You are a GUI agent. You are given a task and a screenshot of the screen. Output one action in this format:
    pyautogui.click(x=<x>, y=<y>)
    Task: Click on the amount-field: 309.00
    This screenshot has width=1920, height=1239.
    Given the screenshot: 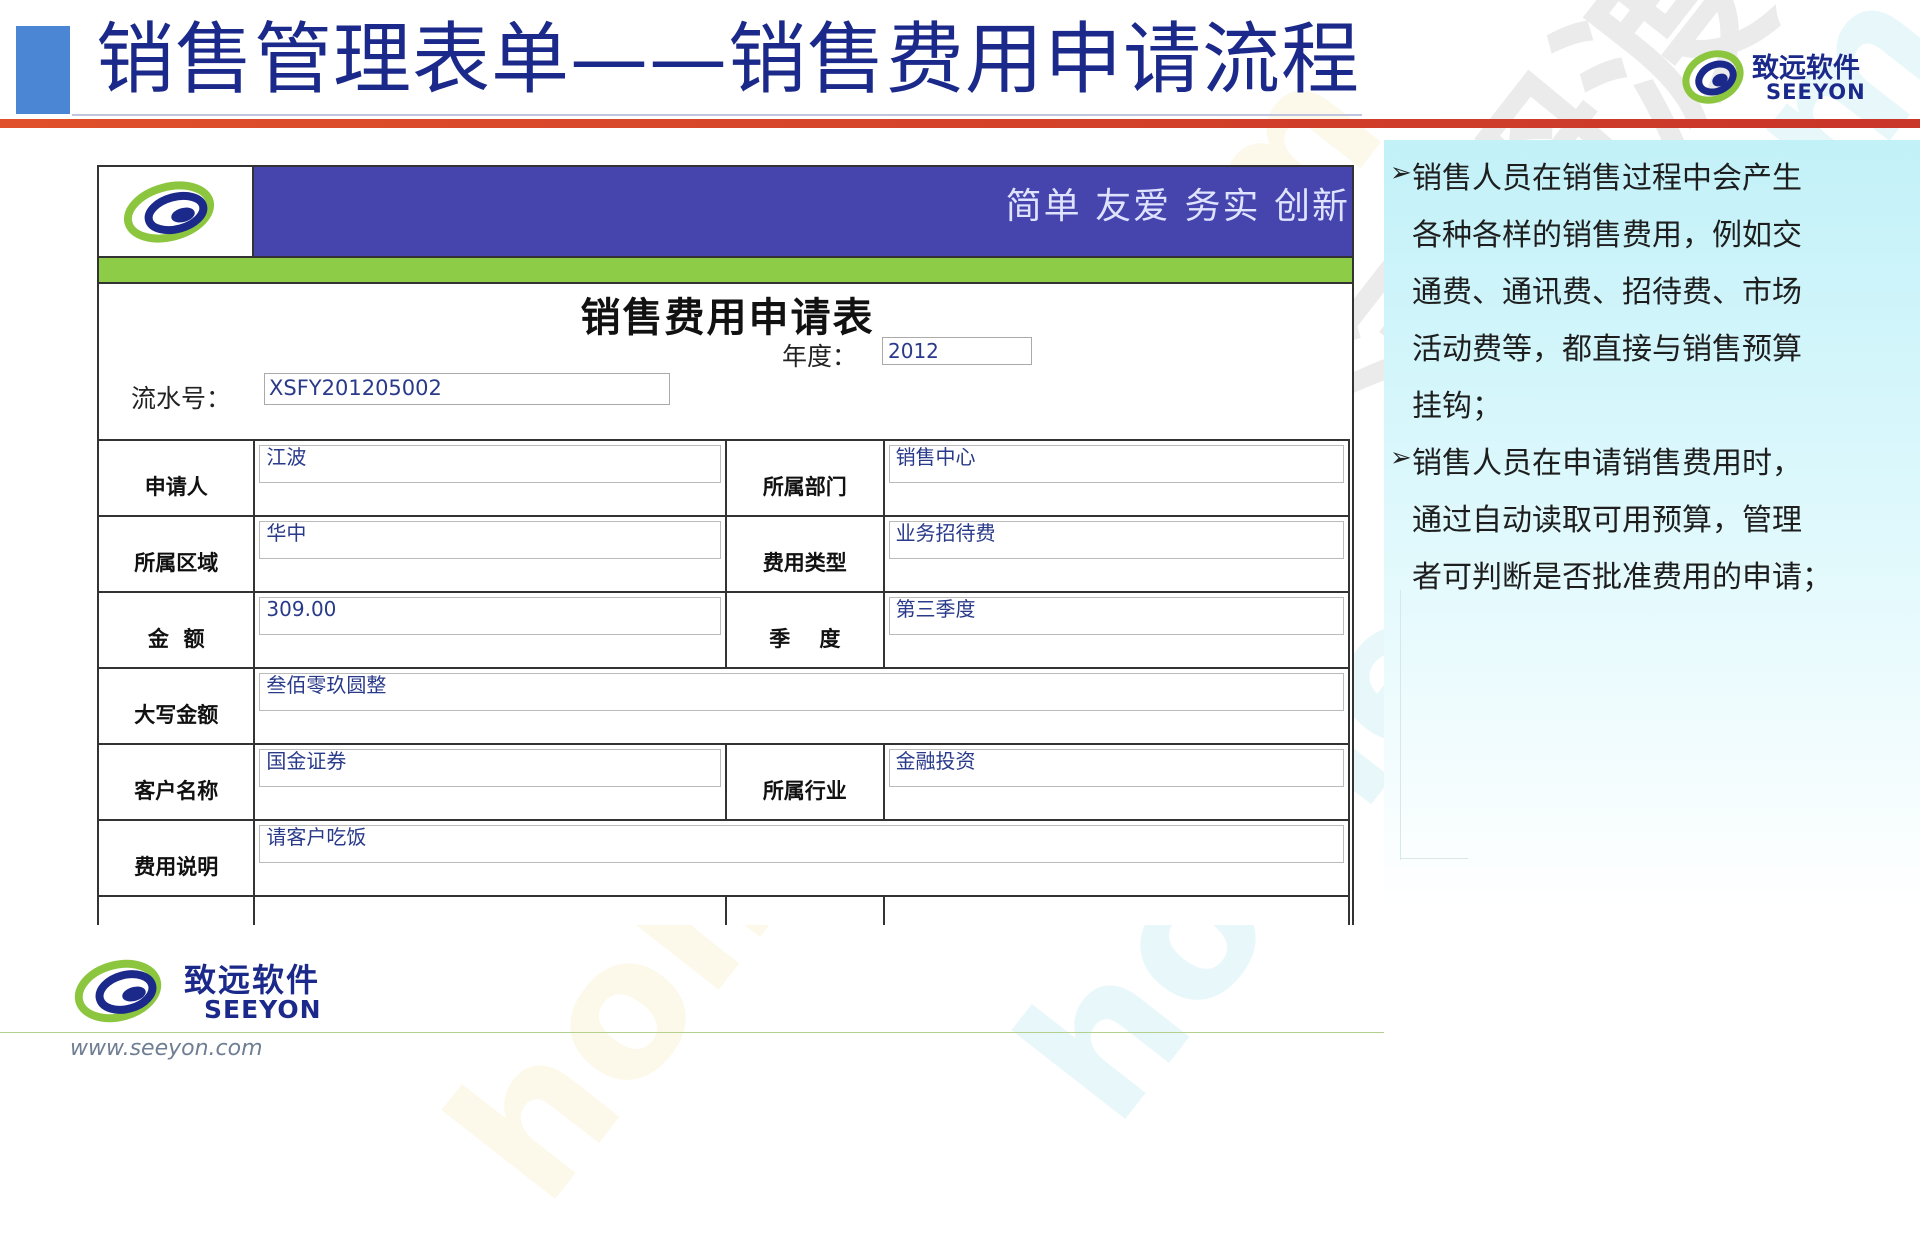 What is the action you would take?
    pyautogui.click(x=490, y=616)
    